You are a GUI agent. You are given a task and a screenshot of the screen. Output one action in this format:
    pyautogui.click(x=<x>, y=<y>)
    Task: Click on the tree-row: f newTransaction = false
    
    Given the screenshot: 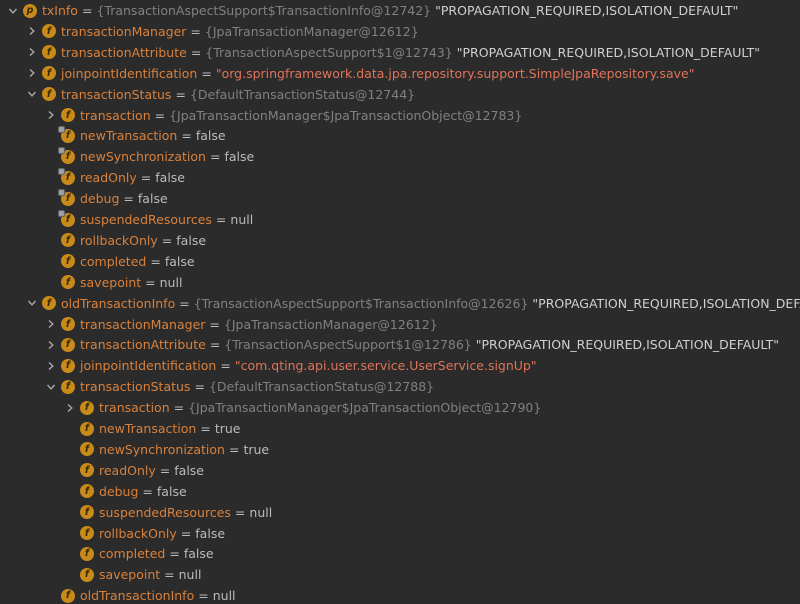 What is the action you would take?
    pyautogui.click(x=400, y=135)
    